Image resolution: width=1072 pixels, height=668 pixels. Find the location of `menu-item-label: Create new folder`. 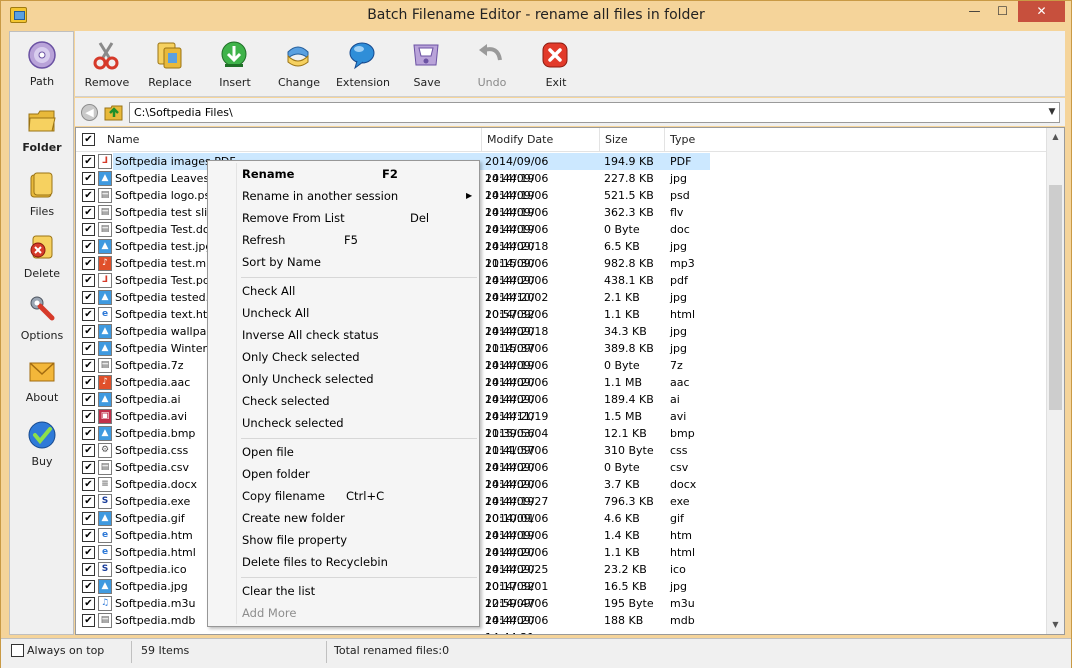

menu-item-label: Create new folder is located at coordinates (293, 518).